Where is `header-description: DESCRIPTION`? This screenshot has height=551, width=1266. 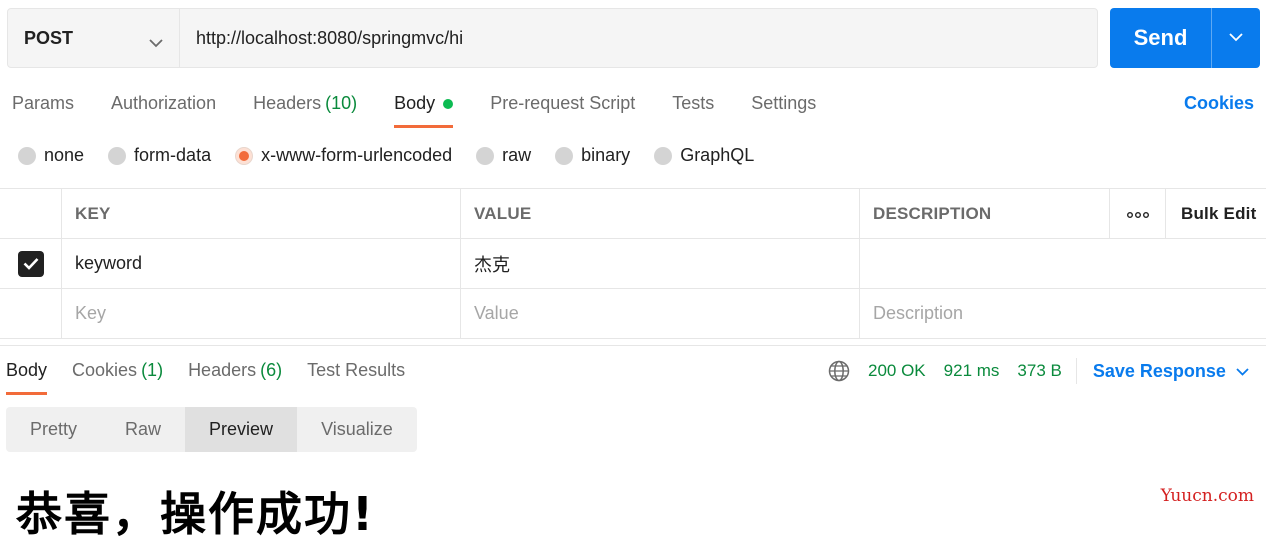 header-description: DESCRIPTION is located at coordinates (985, 213).